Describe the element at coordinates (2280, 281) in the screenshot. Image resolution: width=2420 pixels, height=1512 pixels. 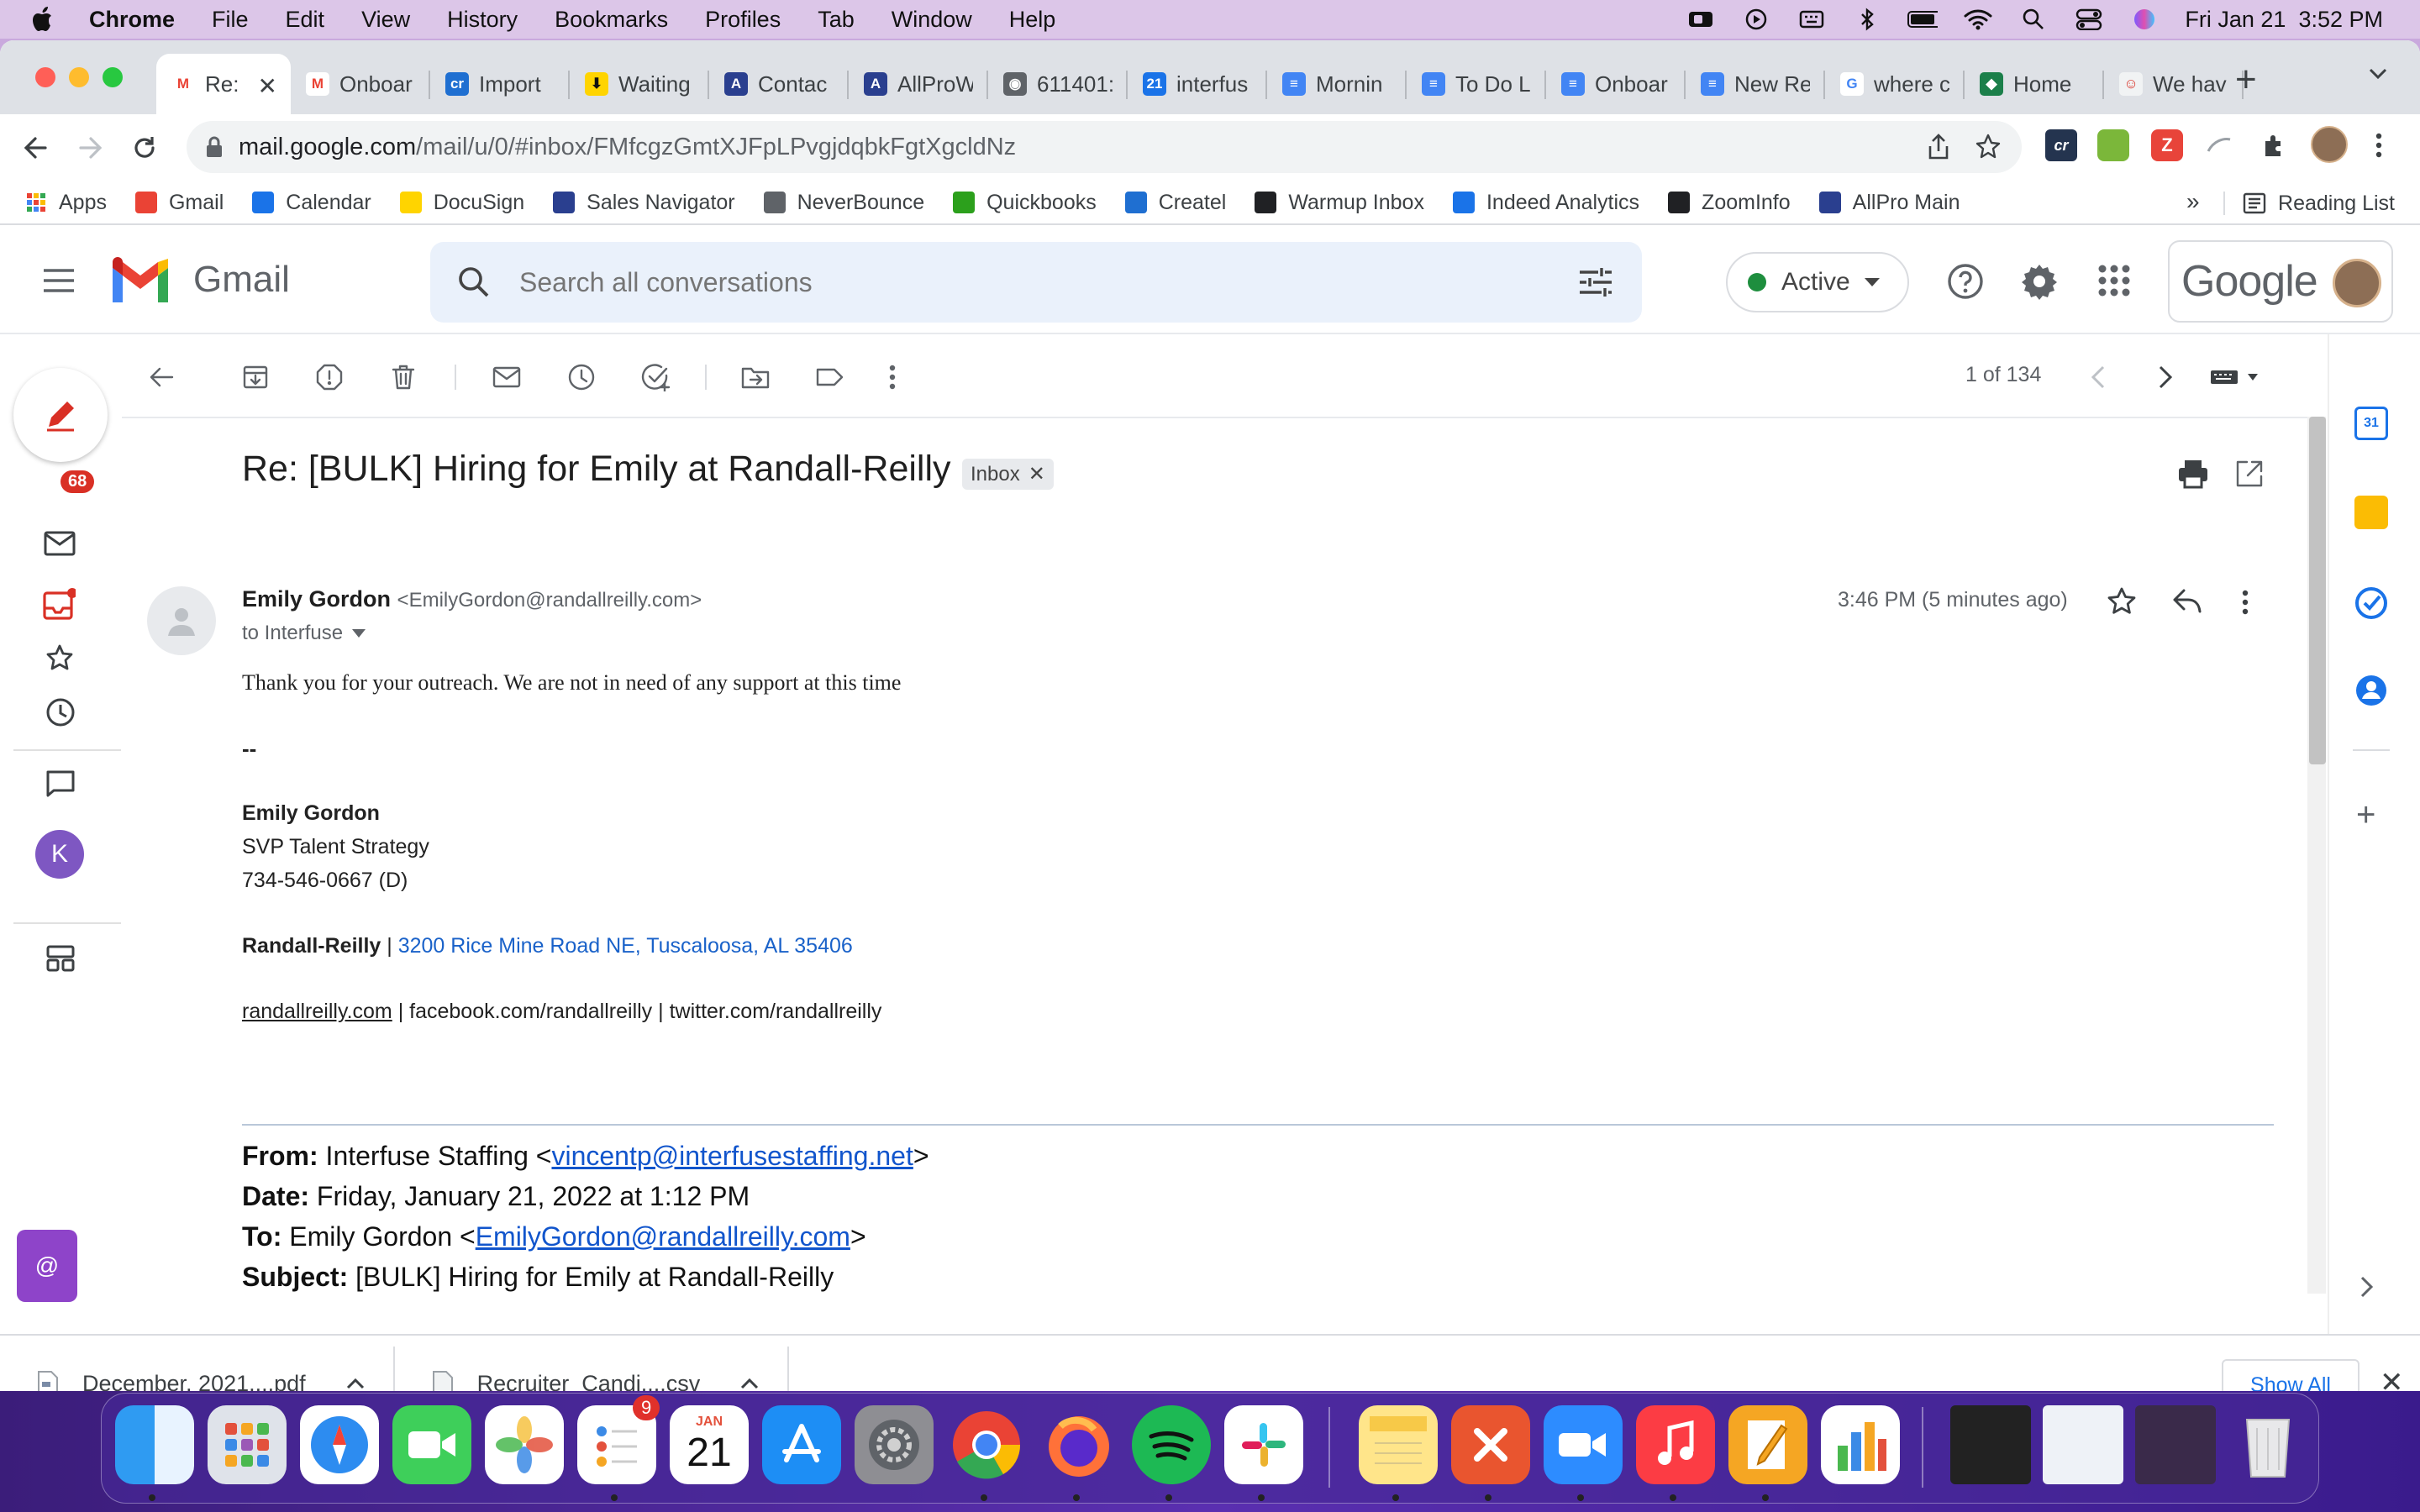
I see `google-account-box: Google` at that location.